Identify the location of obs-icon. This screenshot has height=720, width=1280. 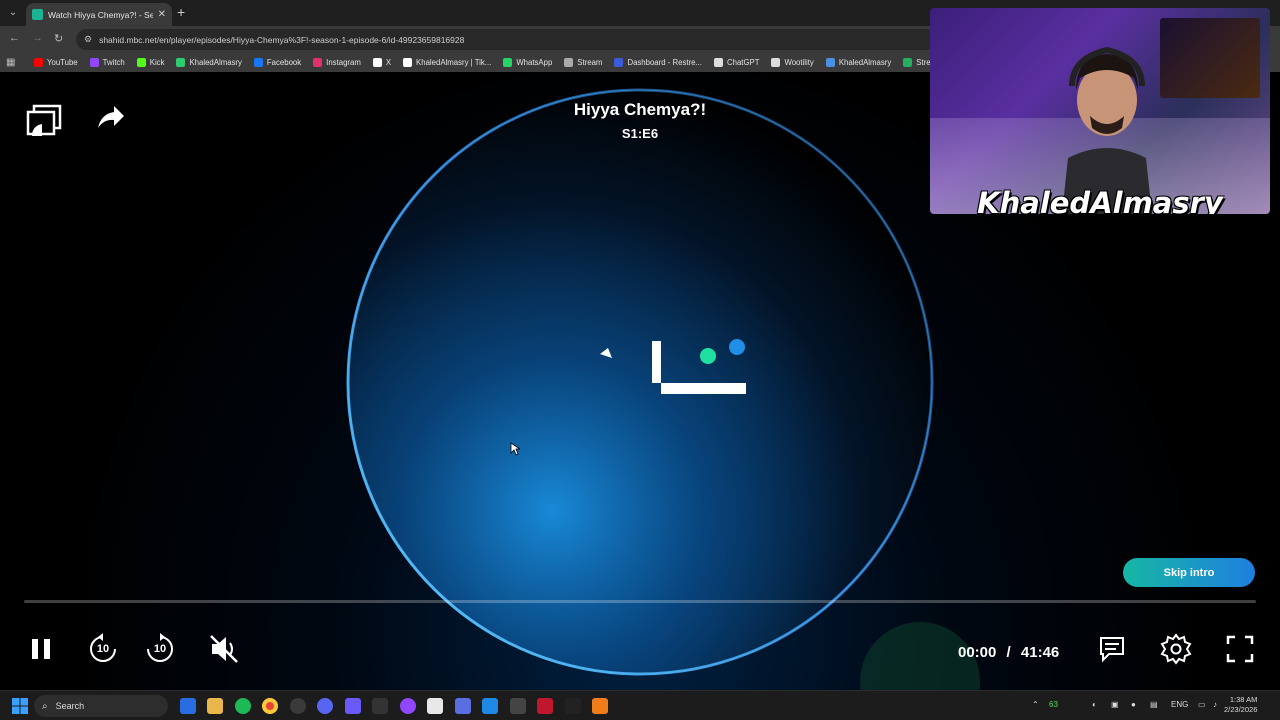
(573, 706).